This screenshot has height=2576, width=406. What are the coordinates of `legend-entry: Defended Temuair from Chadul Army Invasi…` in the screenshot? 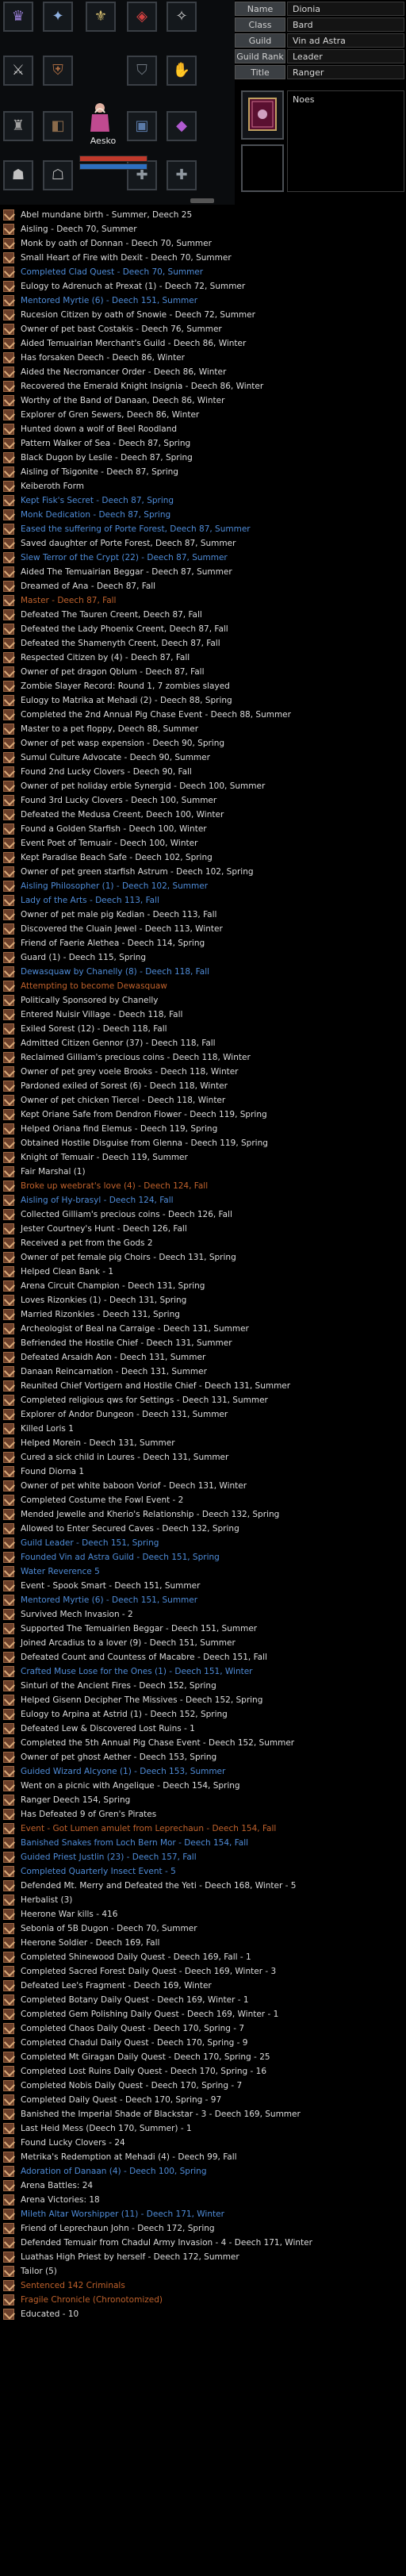 It's located at (203, 2243).